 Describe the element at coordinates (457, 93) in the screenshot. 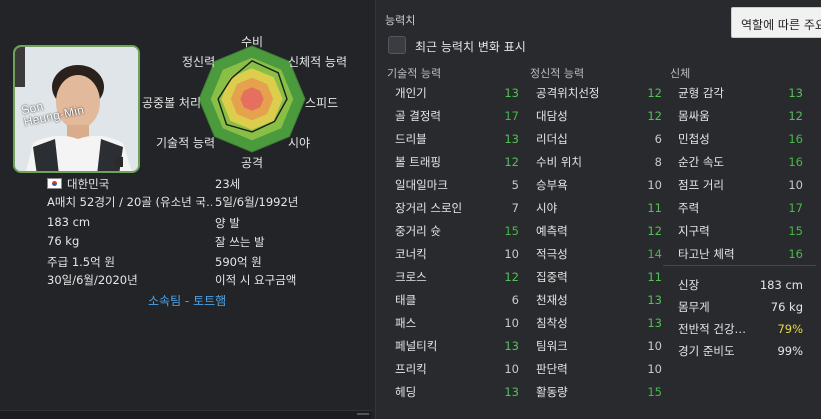

I see `attribute-row: 개인기 13` at that location.